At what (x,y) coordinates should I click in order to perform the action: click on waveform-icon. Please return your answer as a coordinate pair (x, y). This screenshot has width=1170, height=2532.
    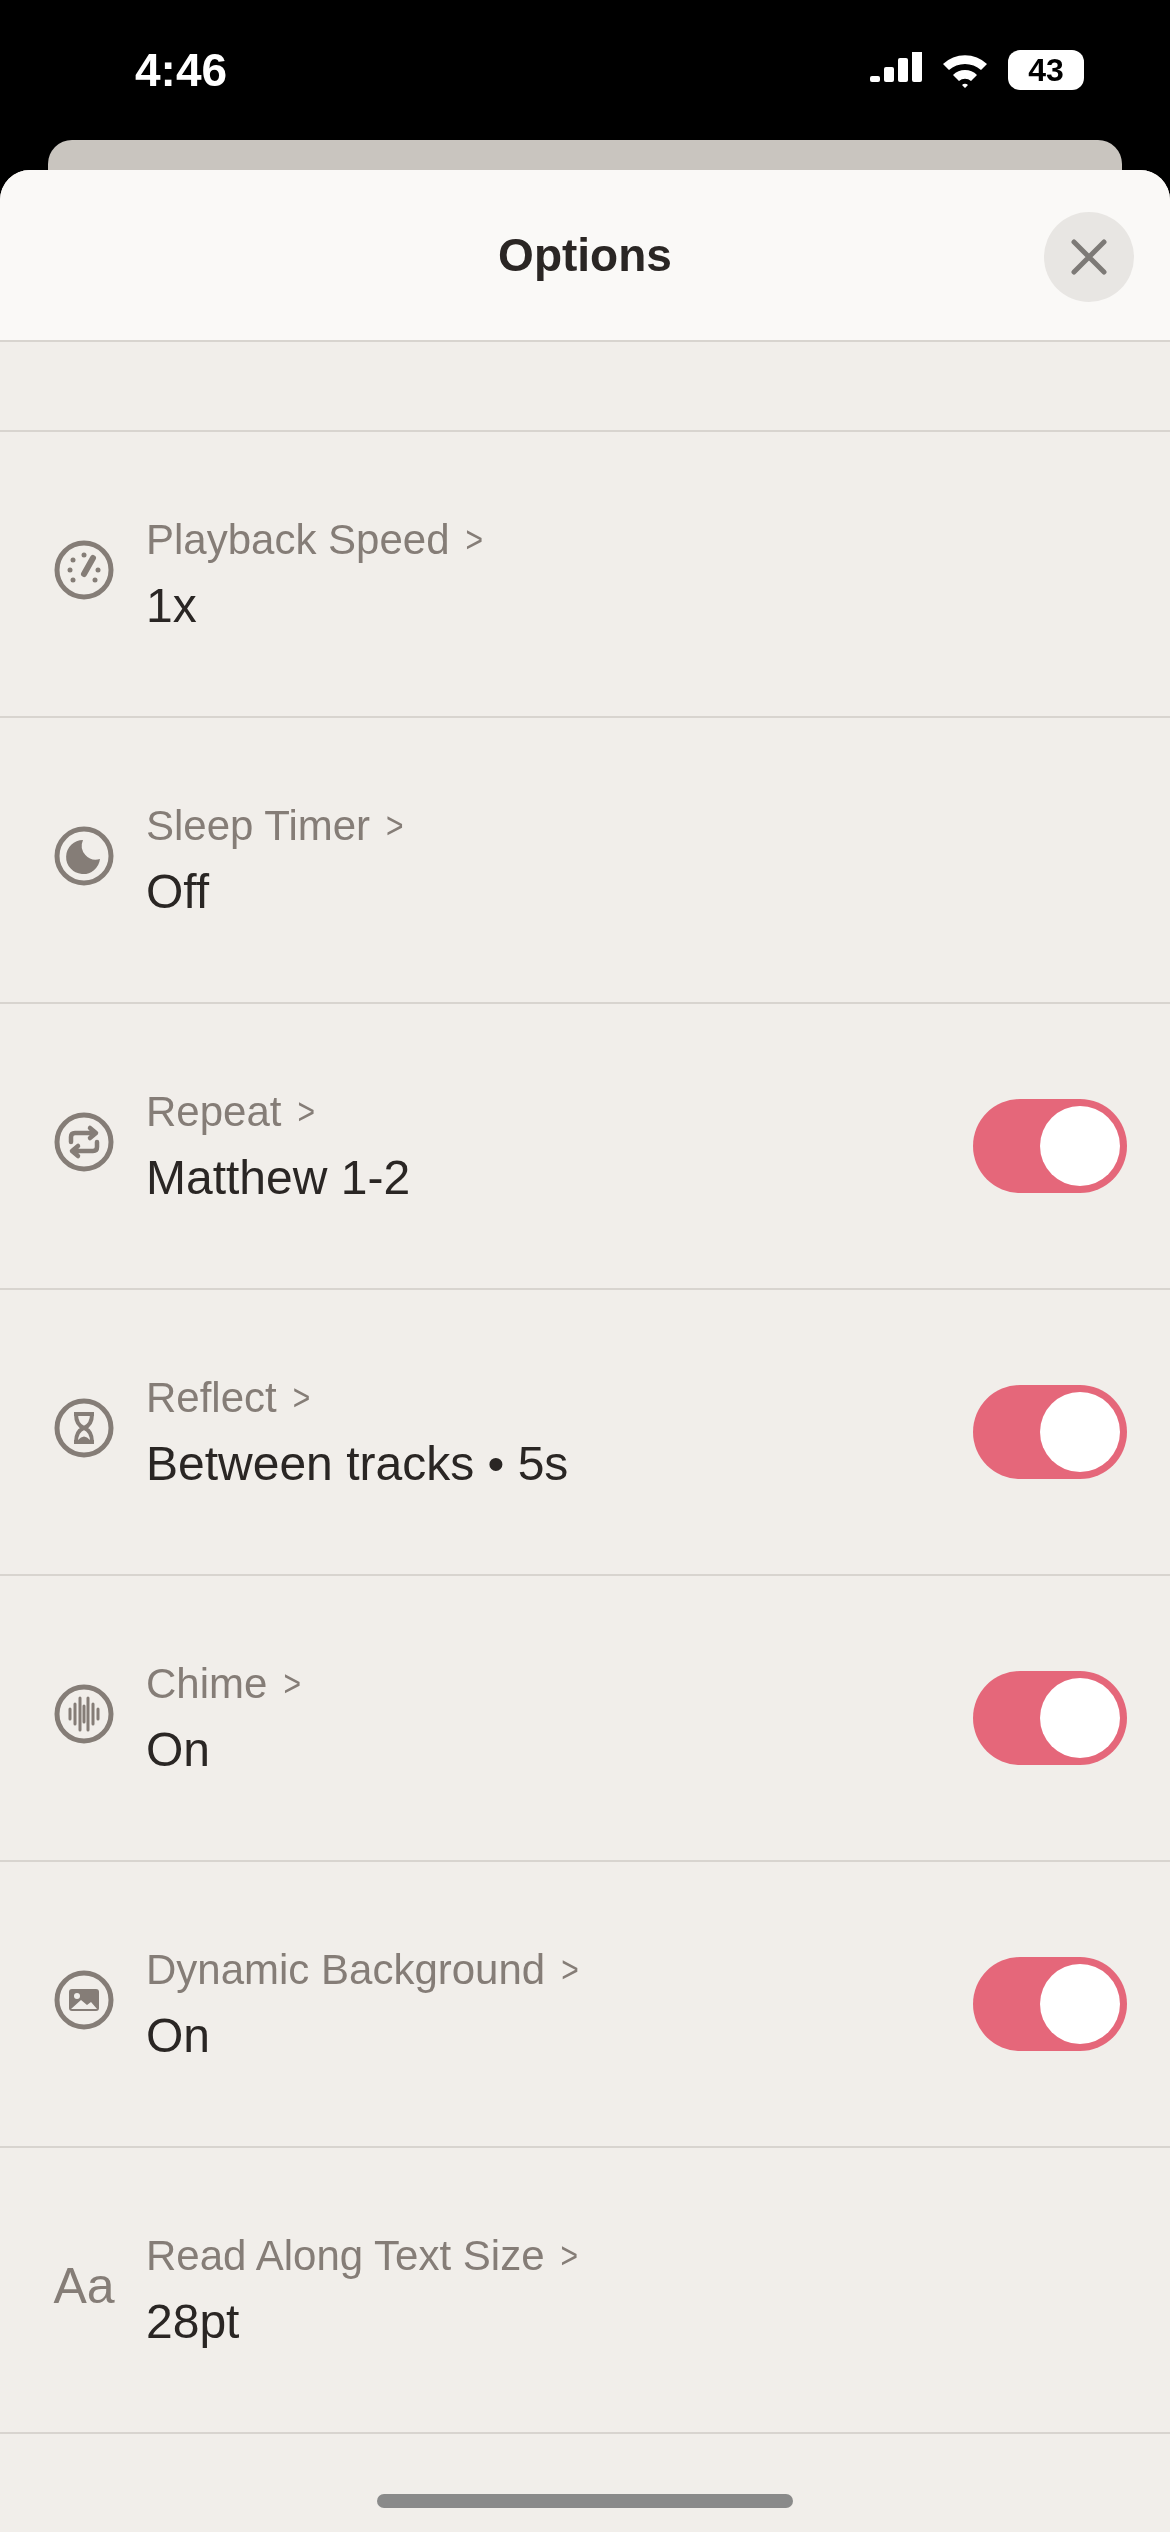
    Looking at the image, I should click on (84, 1714).